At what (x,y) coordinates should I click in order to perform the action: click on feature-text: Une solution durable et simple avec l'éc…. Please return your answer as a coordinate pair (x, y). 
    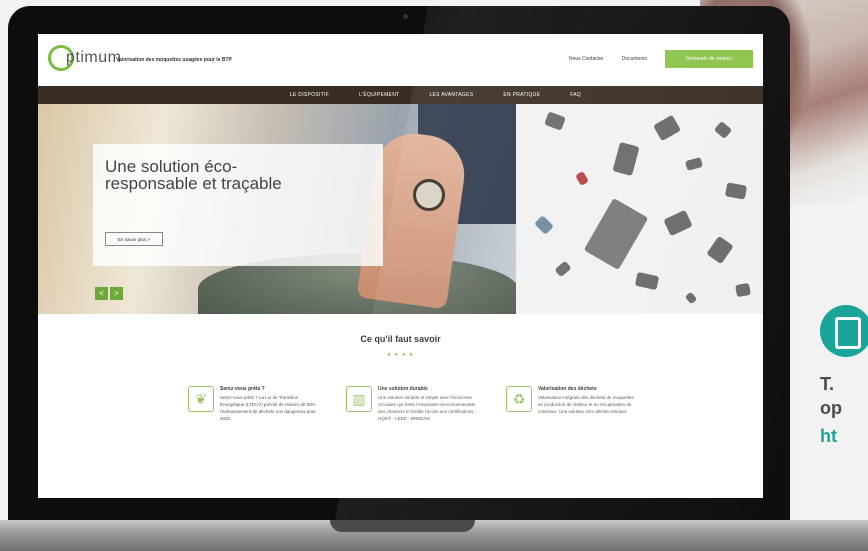
    Looking at the image, I should click on (427, 408).